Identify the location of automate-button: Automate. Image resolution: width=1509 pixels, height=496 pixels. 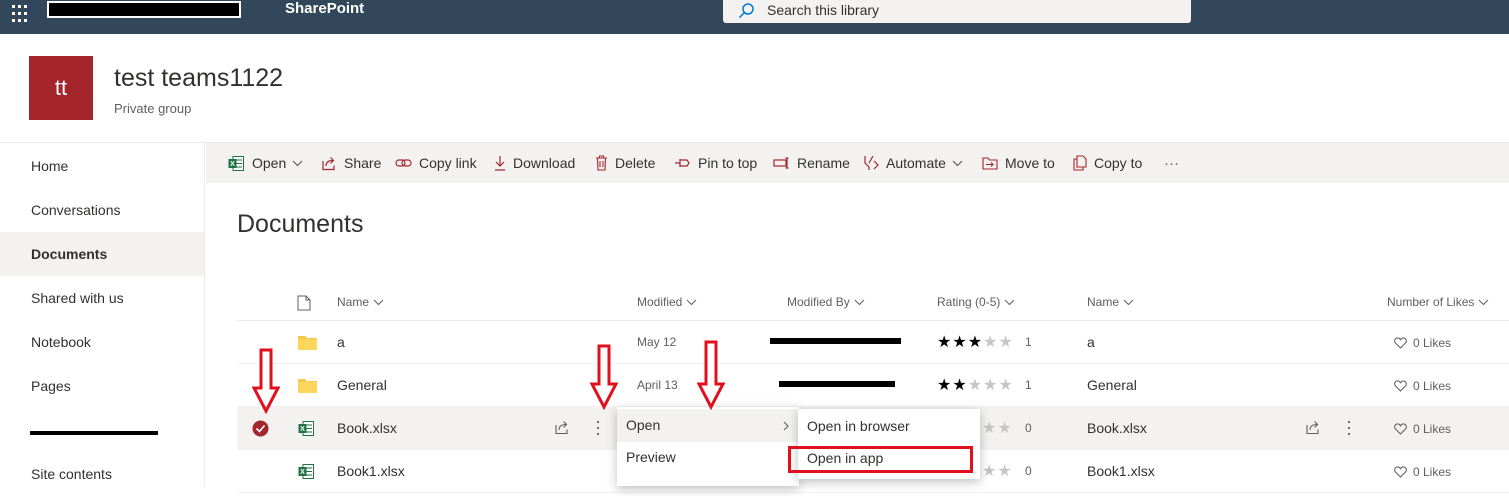
(916, 163).